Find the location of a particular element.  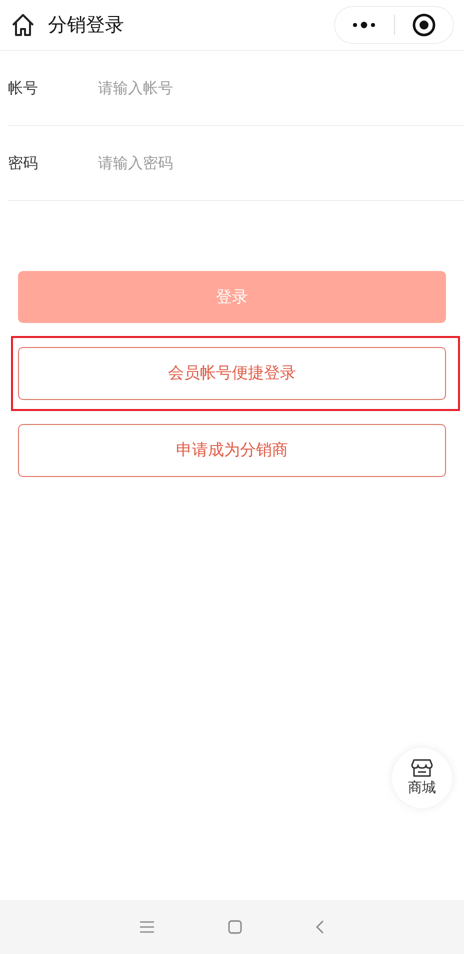

input-field: 请输入帐号 is located at coordinates (275, 88).